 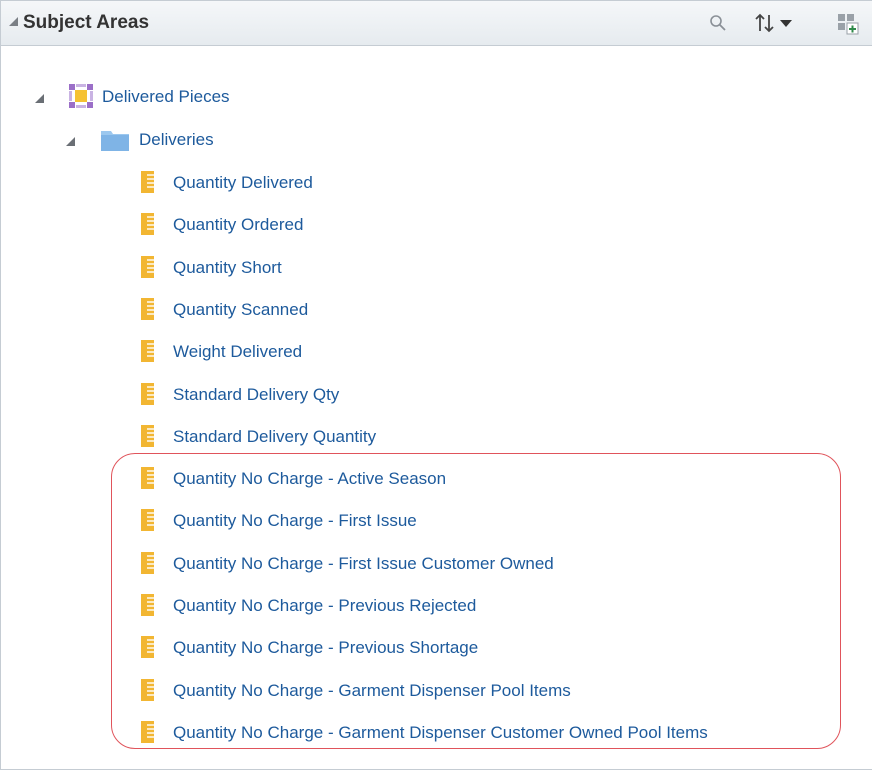 I want to click on measure-label: Quantity No Charge - First Issue, so click(x=295, y=521).